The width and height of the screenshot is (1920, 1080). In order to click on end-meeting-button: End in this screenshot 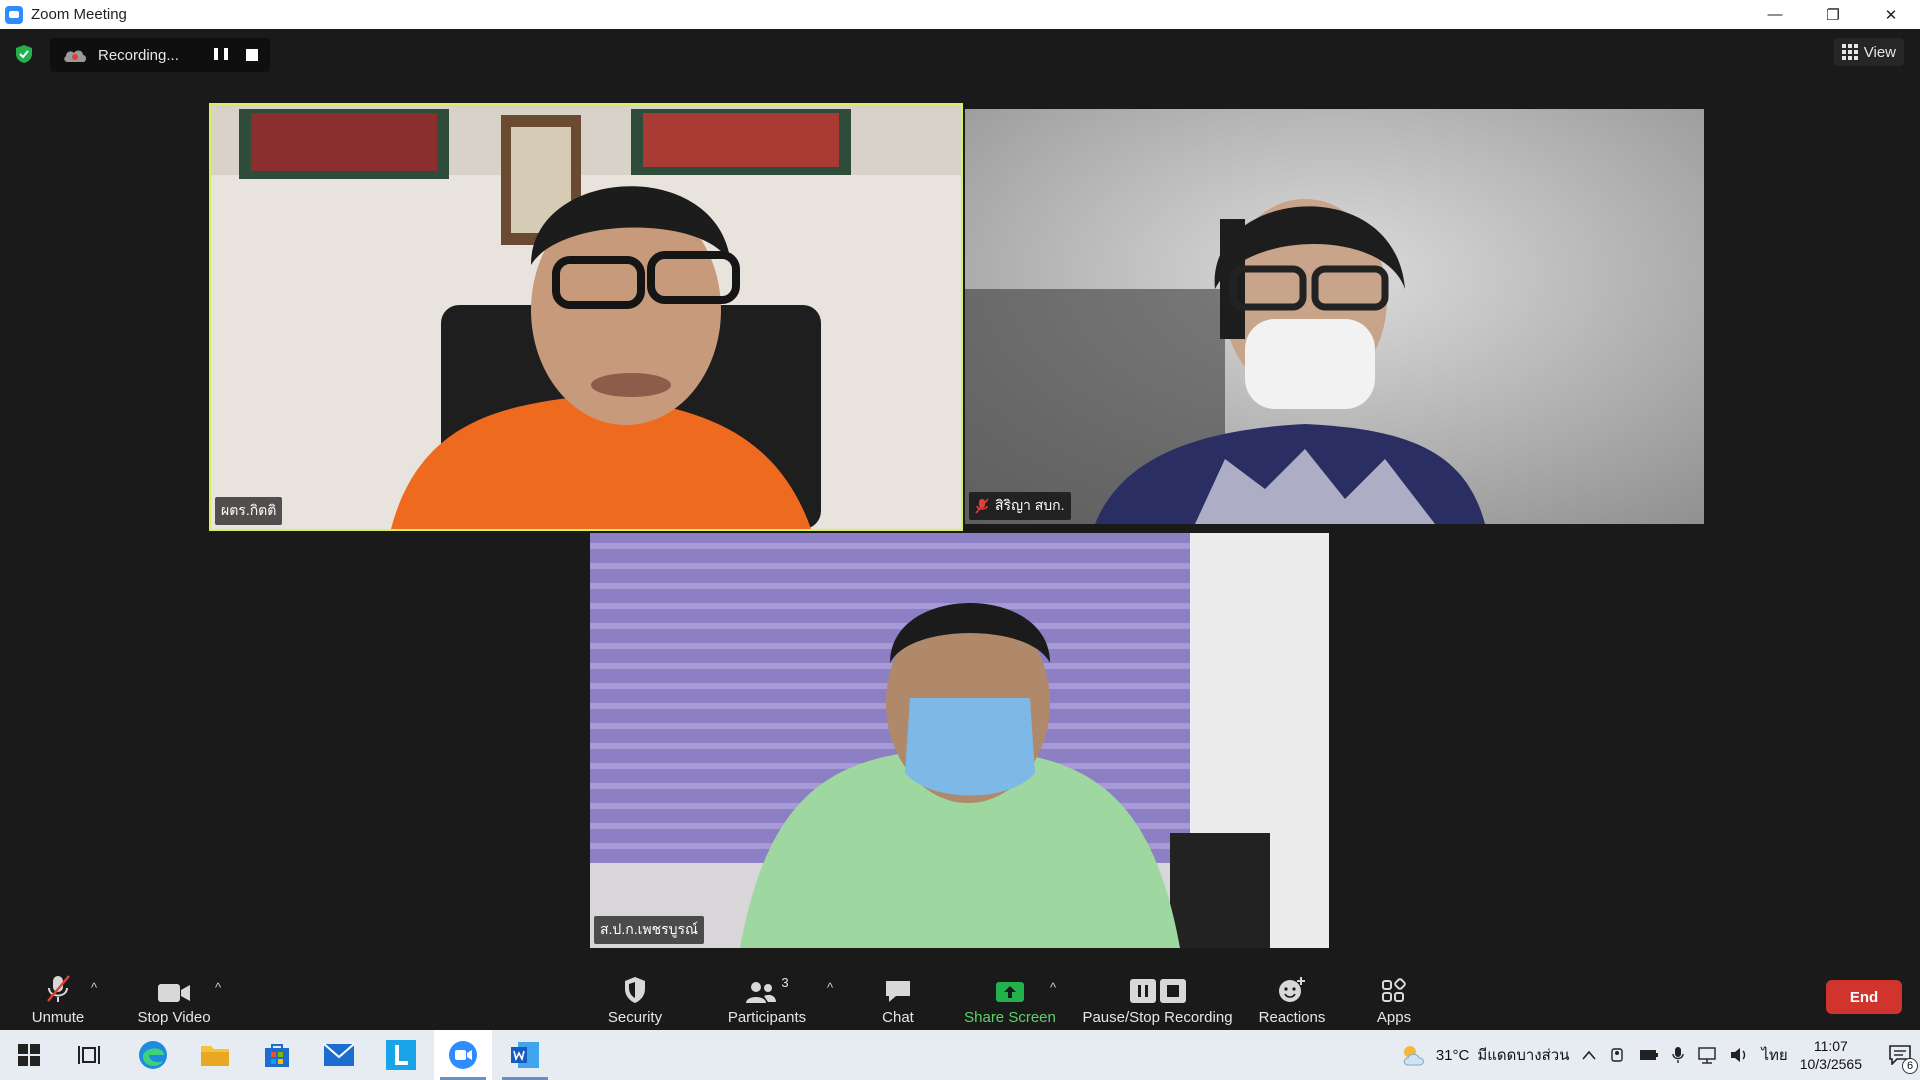, I will do `click(1864, 997)`.